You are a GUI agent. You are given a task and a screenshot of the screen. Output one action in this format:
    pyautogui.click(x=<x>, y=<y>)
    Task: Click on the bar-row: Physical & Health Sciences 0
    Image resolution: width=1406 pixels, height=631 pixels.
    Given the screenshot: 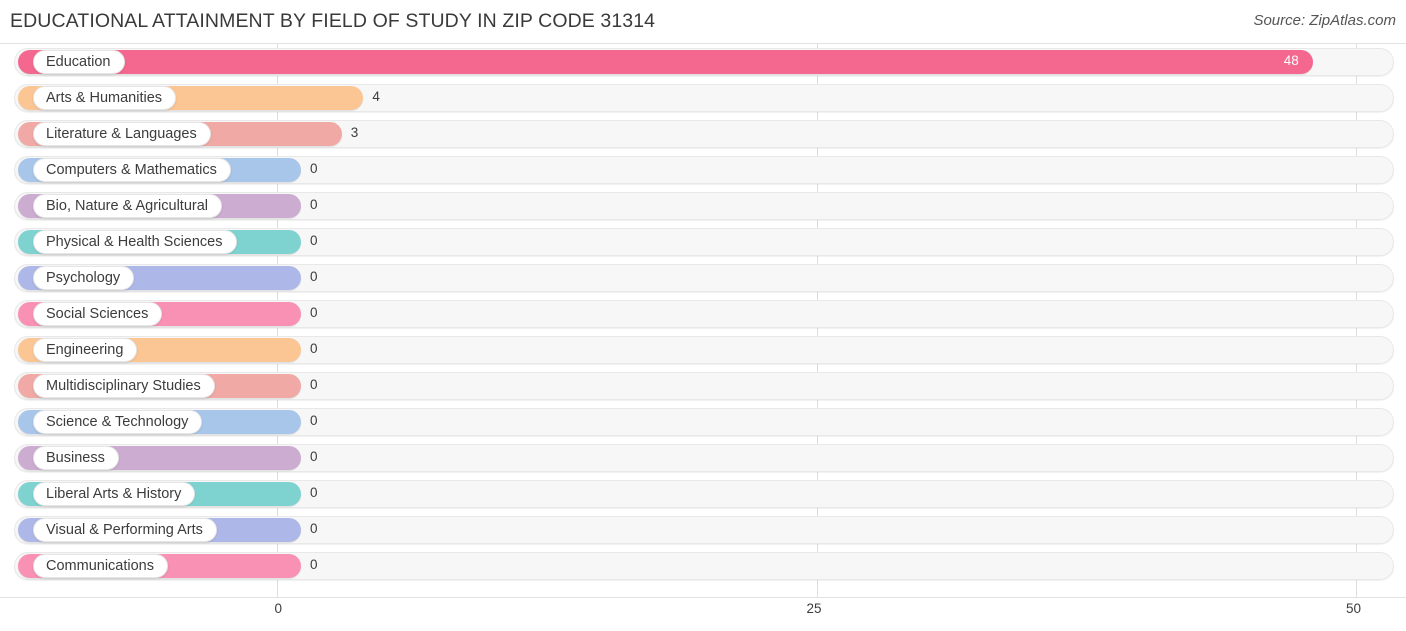 What is the action you would take?
    pyautogui.click(x=703, y=242)
    